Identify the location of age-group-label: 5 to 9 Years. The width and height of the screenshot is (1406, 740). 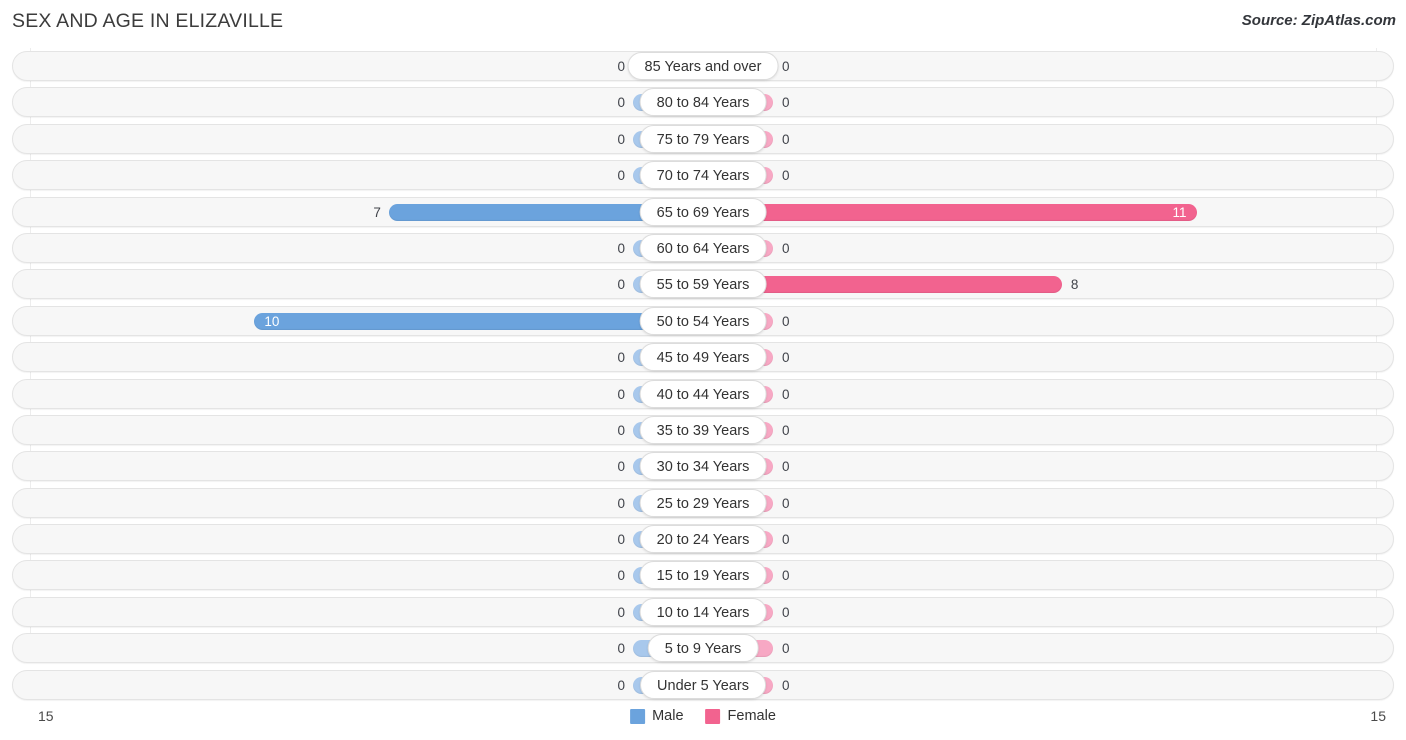
(703, 648).